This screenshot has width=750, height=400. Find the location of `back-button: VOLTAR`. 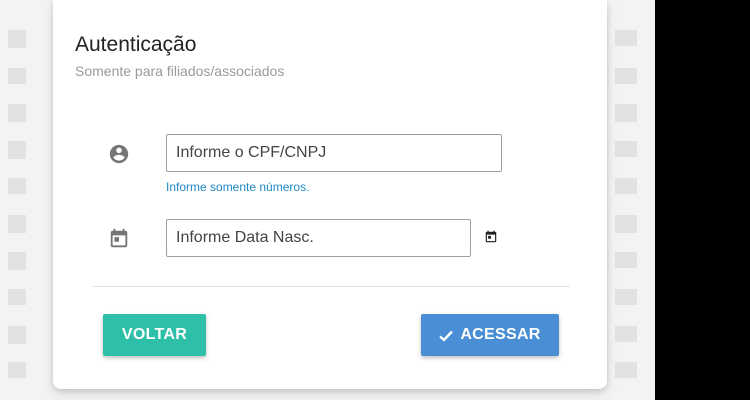

back-button: VOLTAR is located at coordinates (154, 335).